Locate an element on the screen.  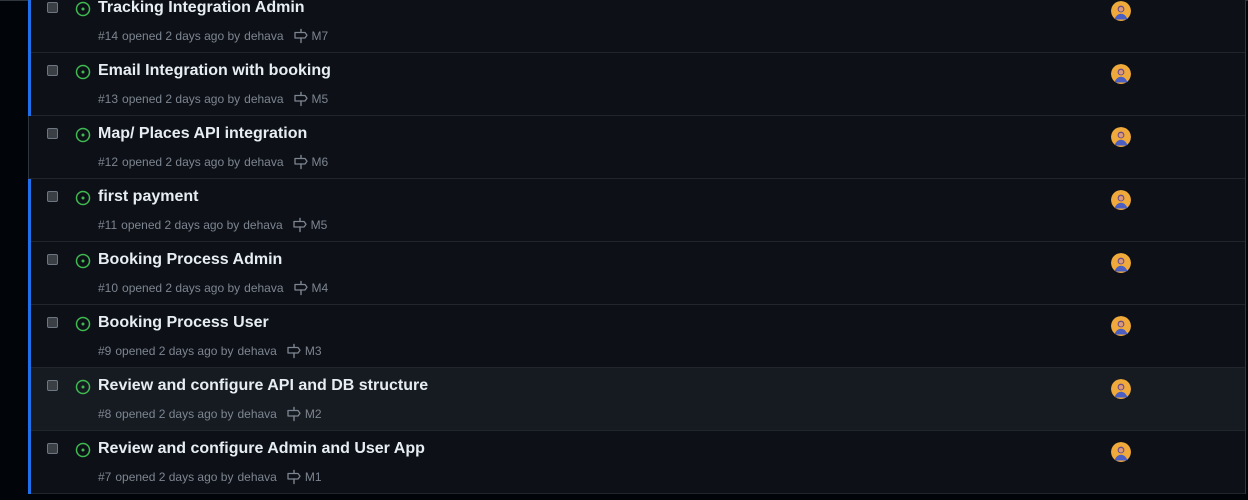
issue-meta: #8 opened 2 days ago by dehava M2 is located at coordinates (210, 414).